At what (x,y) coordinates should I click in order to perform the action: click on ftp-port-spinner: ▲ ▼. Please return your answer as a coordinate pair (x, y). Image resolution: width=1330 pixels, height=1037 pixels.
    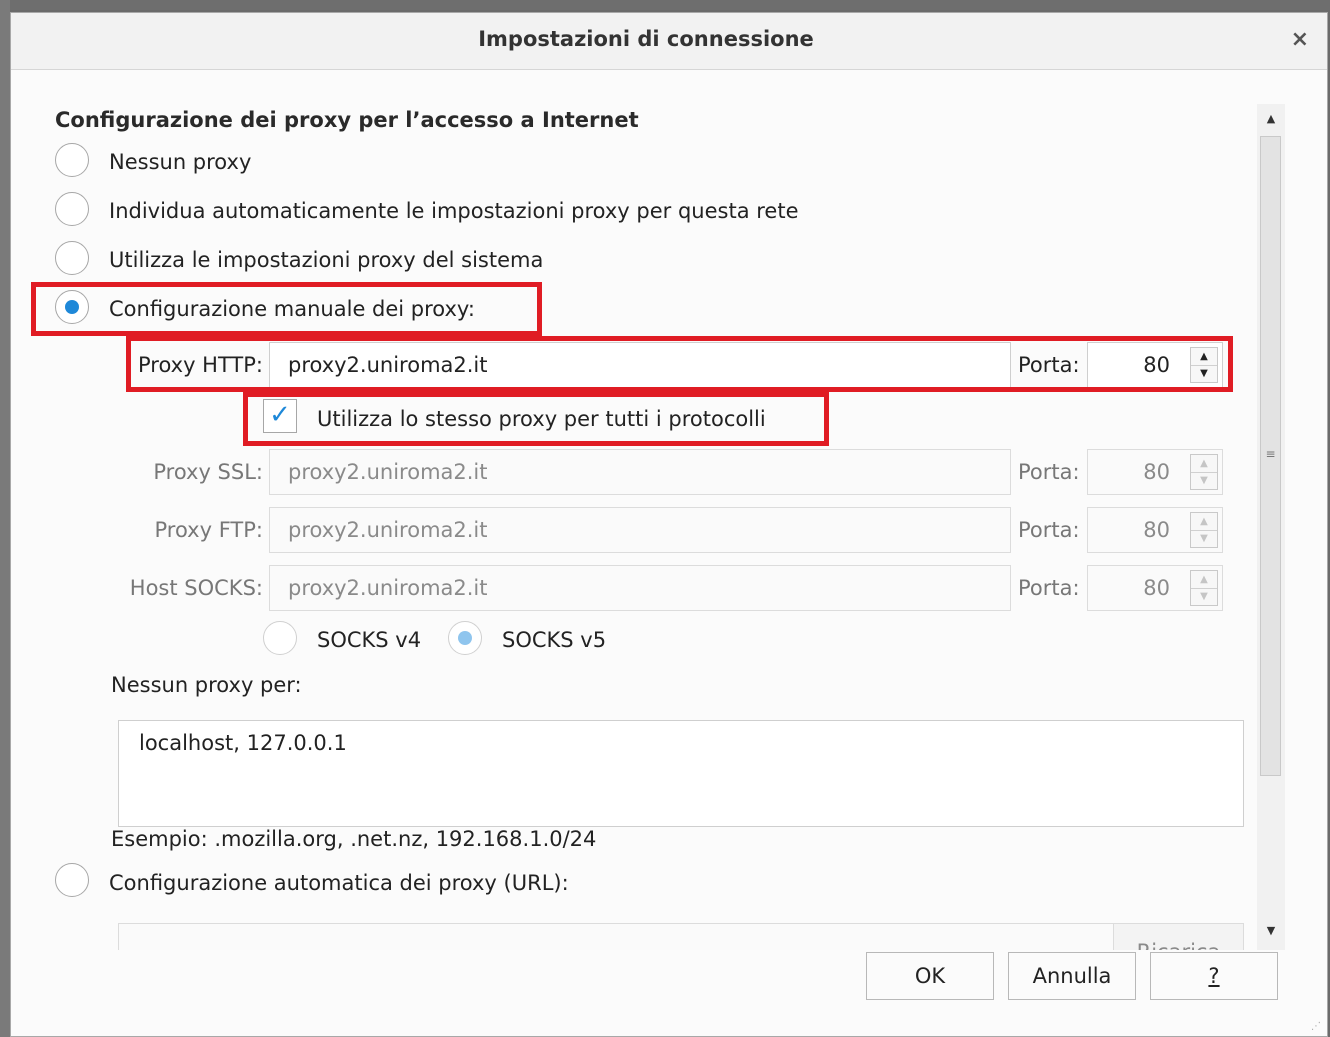
    Looking at the image, I should click on (1204, 530).